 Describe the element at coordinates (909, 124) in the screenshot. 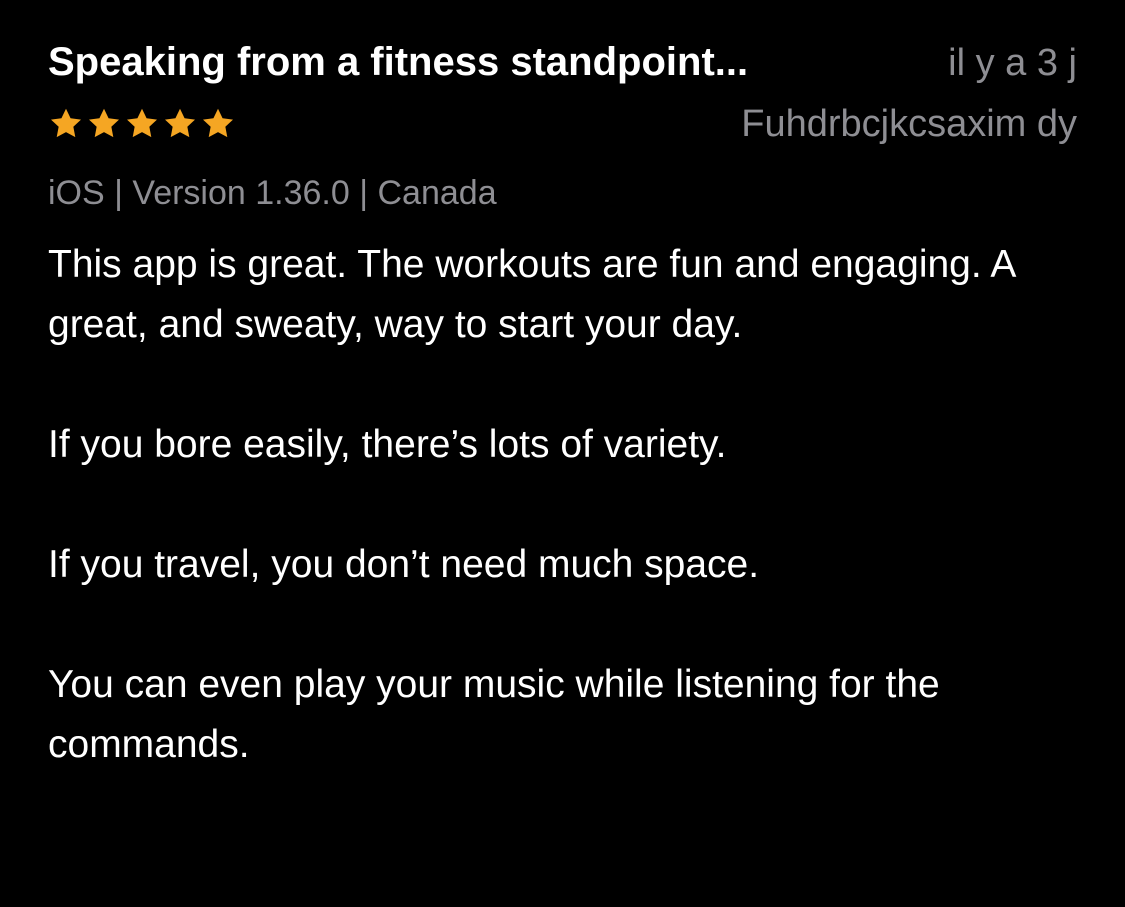

I see `review-author: Fuhdrbcjkcsaxim dy` at that location.